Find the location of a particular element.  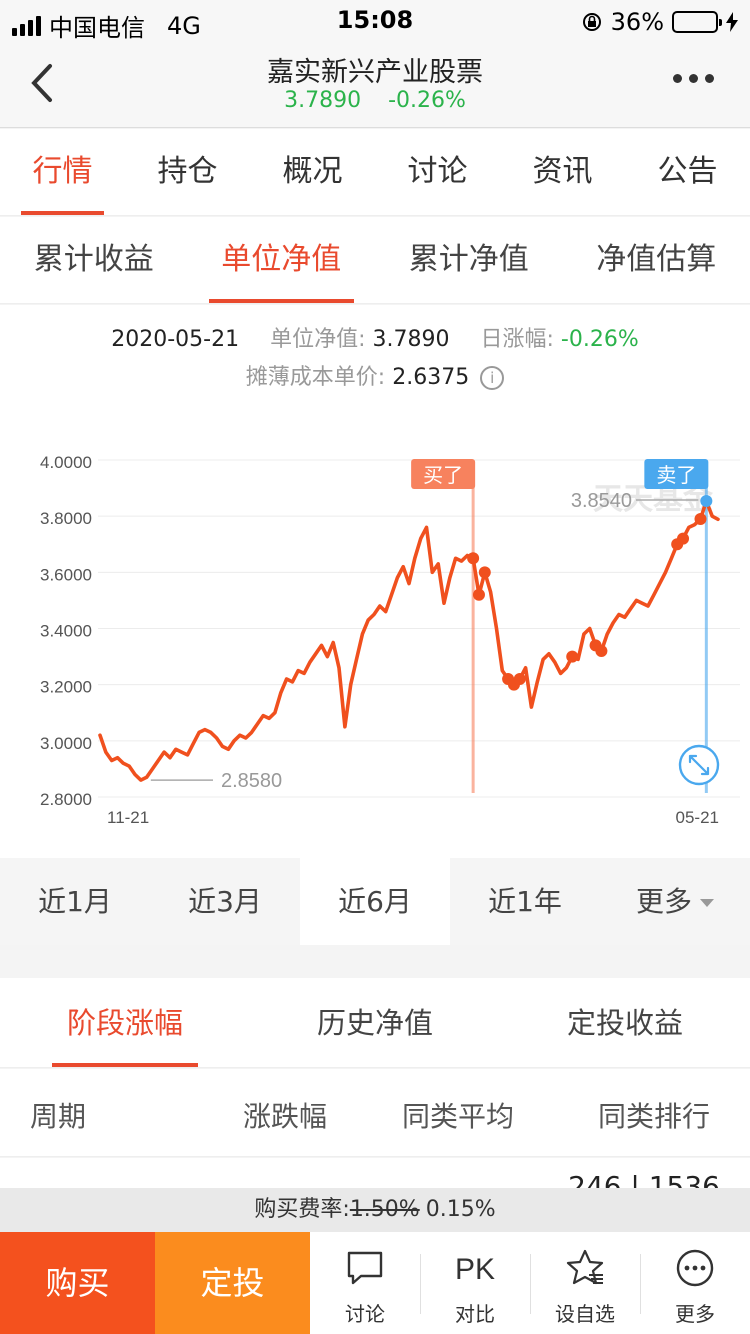

cost-info-row: 摊薄成本单价: 2.6375 i is located at coordinates (375, 375).